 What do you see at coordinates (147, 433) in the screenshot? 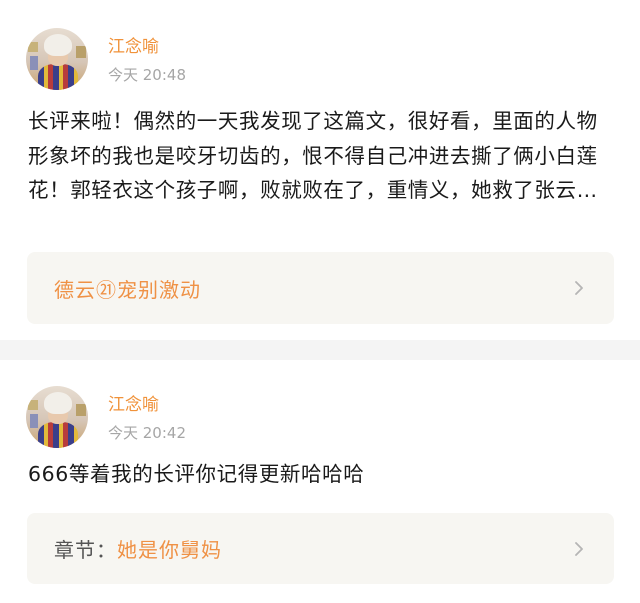
I see `timestamp: 今天 20:42` at bounding box center [147, 433].